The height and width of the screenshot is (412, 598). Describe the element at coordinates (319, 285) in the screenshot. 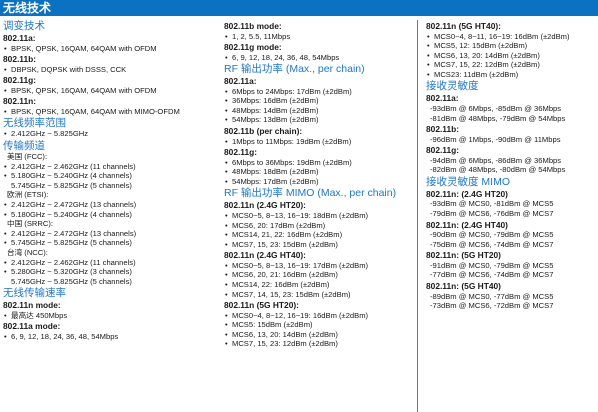

I see `rf-mimo-line: MCS14, 22: 16dBm (±2dBm)` at that location.